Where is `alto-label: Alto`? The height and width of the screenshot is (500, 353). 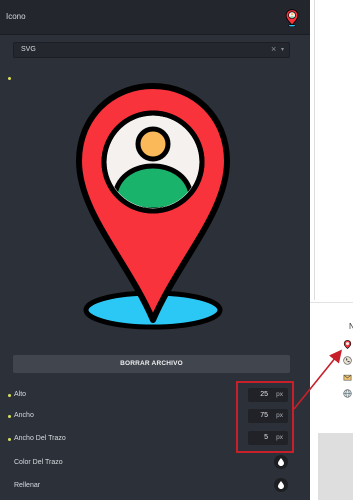
alto-label: Alto is located at coordinates (20, 394).